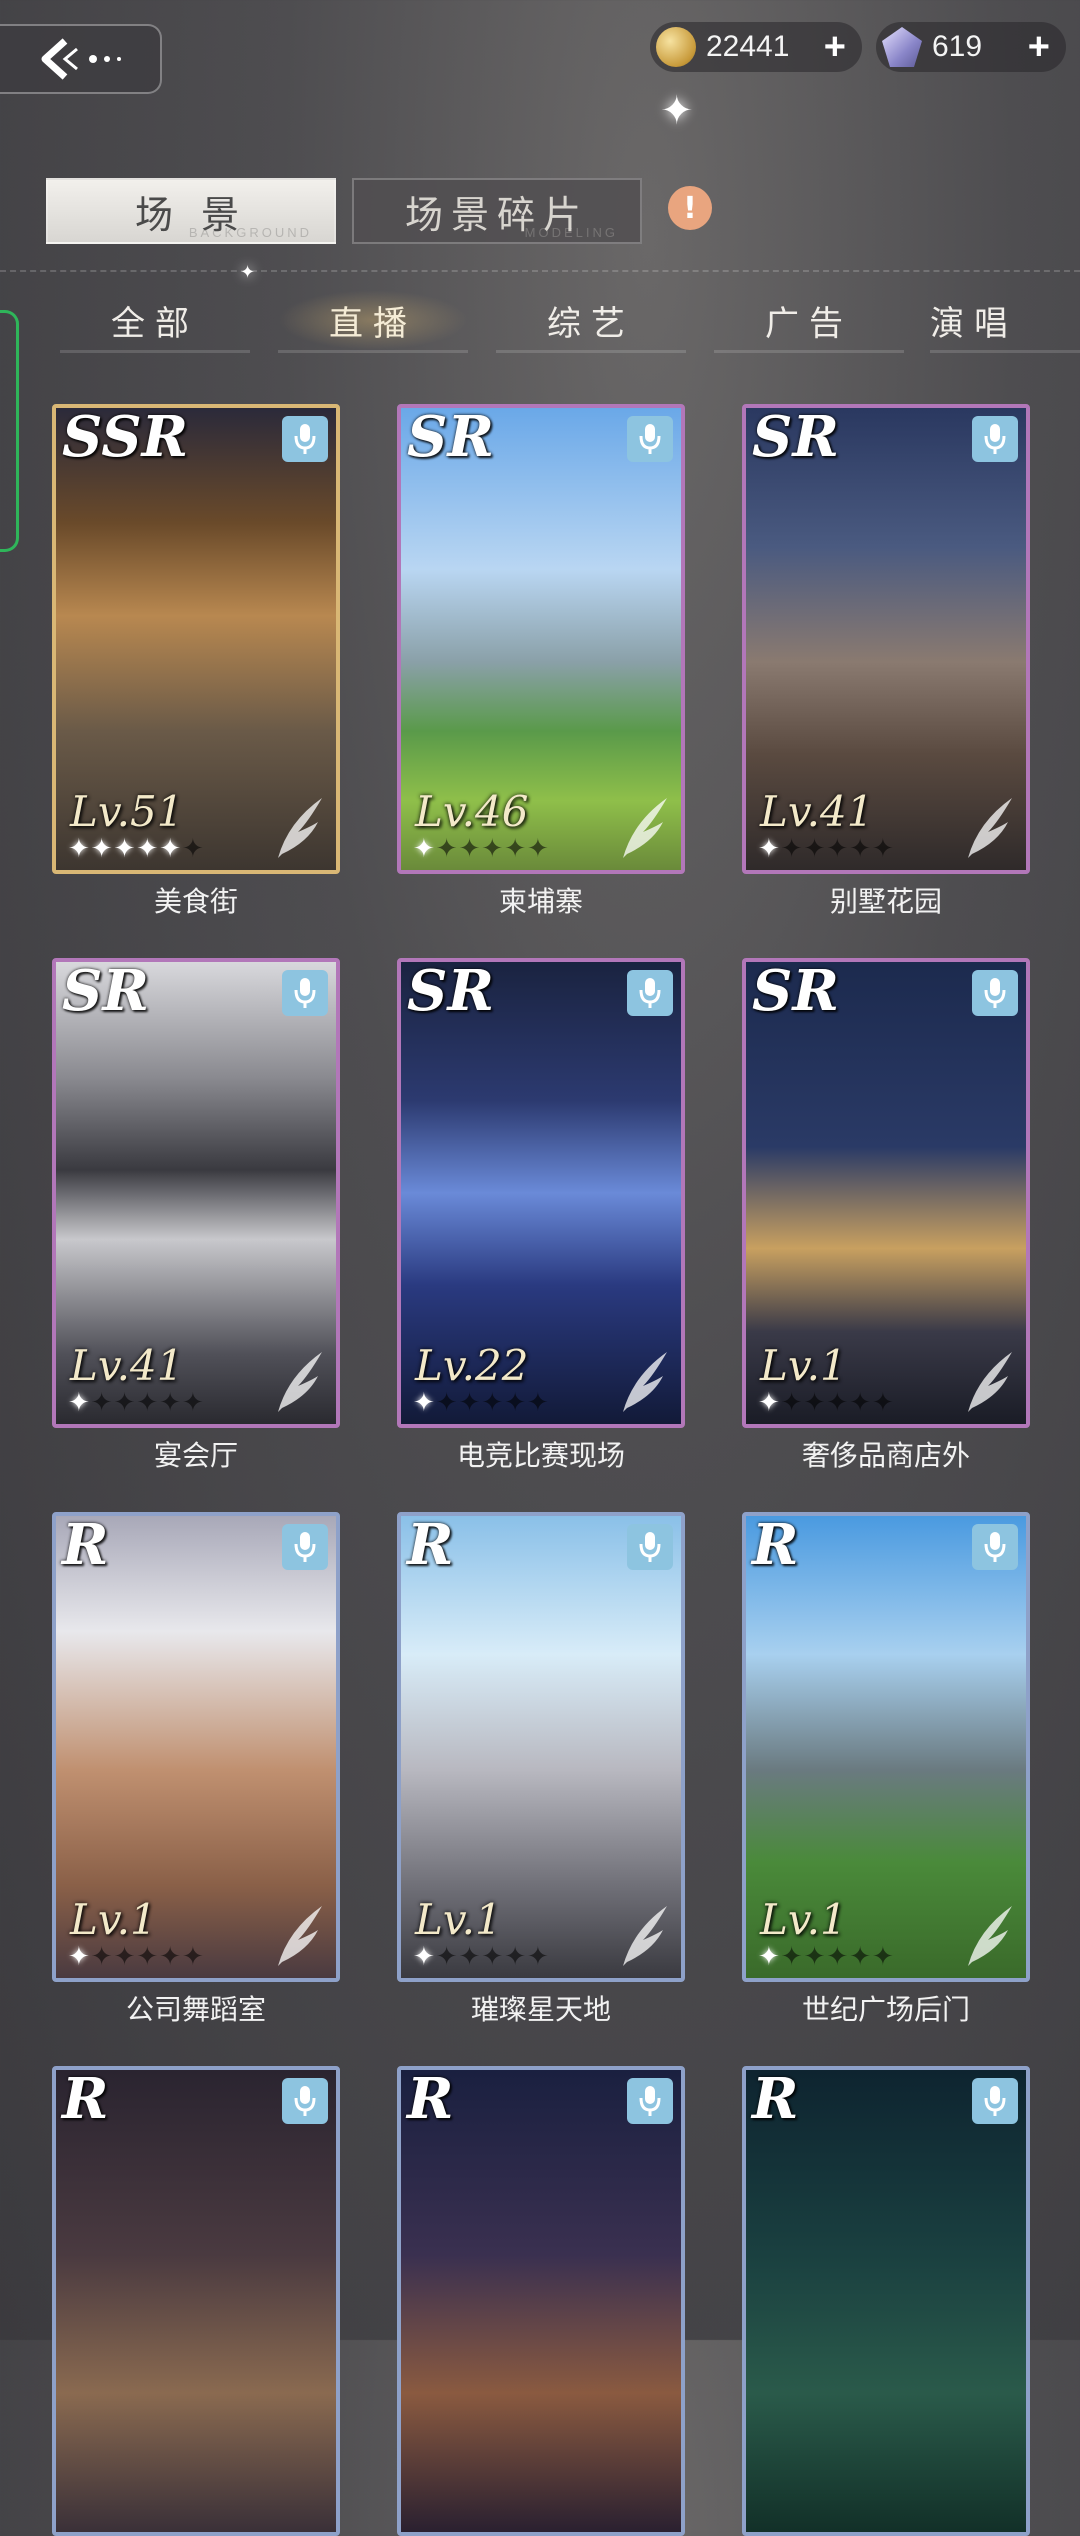  What do you see at coordinates (902, 47) in the screenshot?
I see `diamond-gem-icon` at bounding box center [902, 47].